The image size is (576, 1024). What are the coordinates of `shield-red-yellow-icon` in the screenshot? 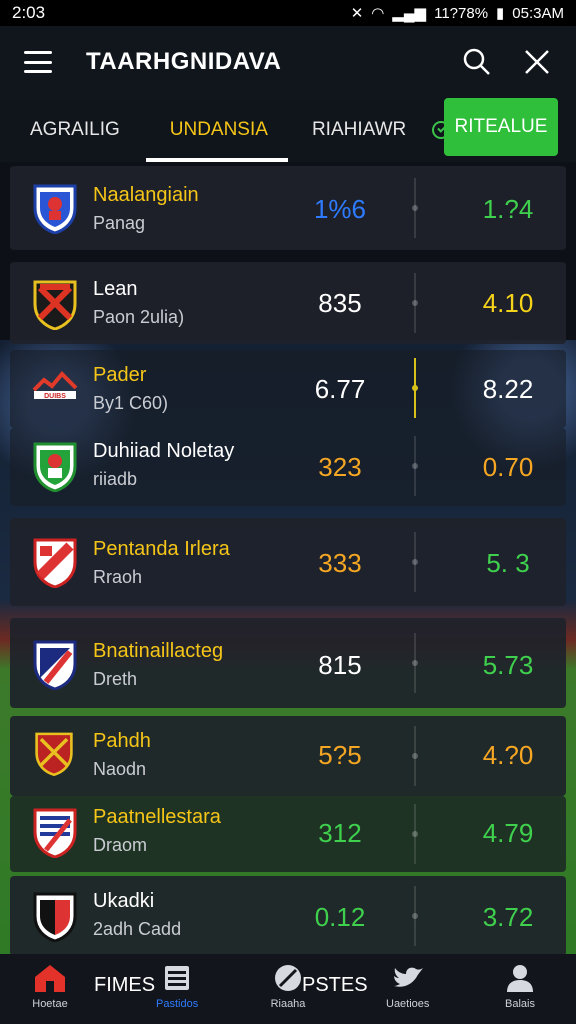 It's located at (55, 305).